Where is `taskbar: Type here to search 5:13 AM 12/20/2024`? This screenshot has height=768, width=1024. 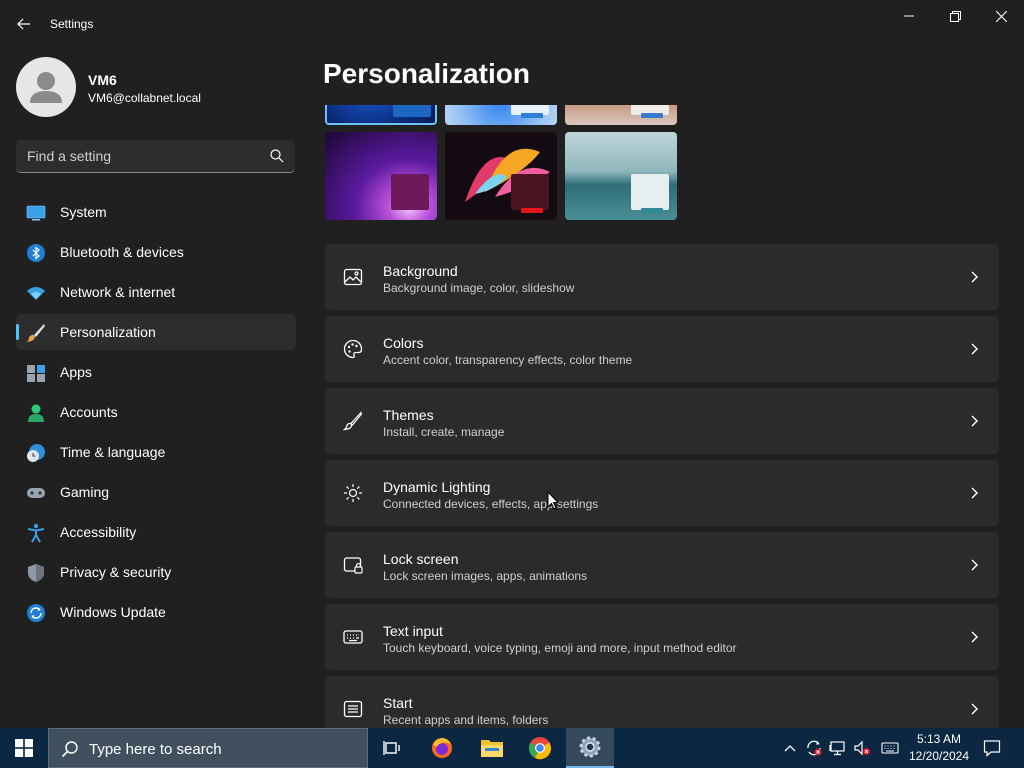 taskbar: Type here to search 5:13 AM 12/20/2024 is located at coordinates (512, 748).